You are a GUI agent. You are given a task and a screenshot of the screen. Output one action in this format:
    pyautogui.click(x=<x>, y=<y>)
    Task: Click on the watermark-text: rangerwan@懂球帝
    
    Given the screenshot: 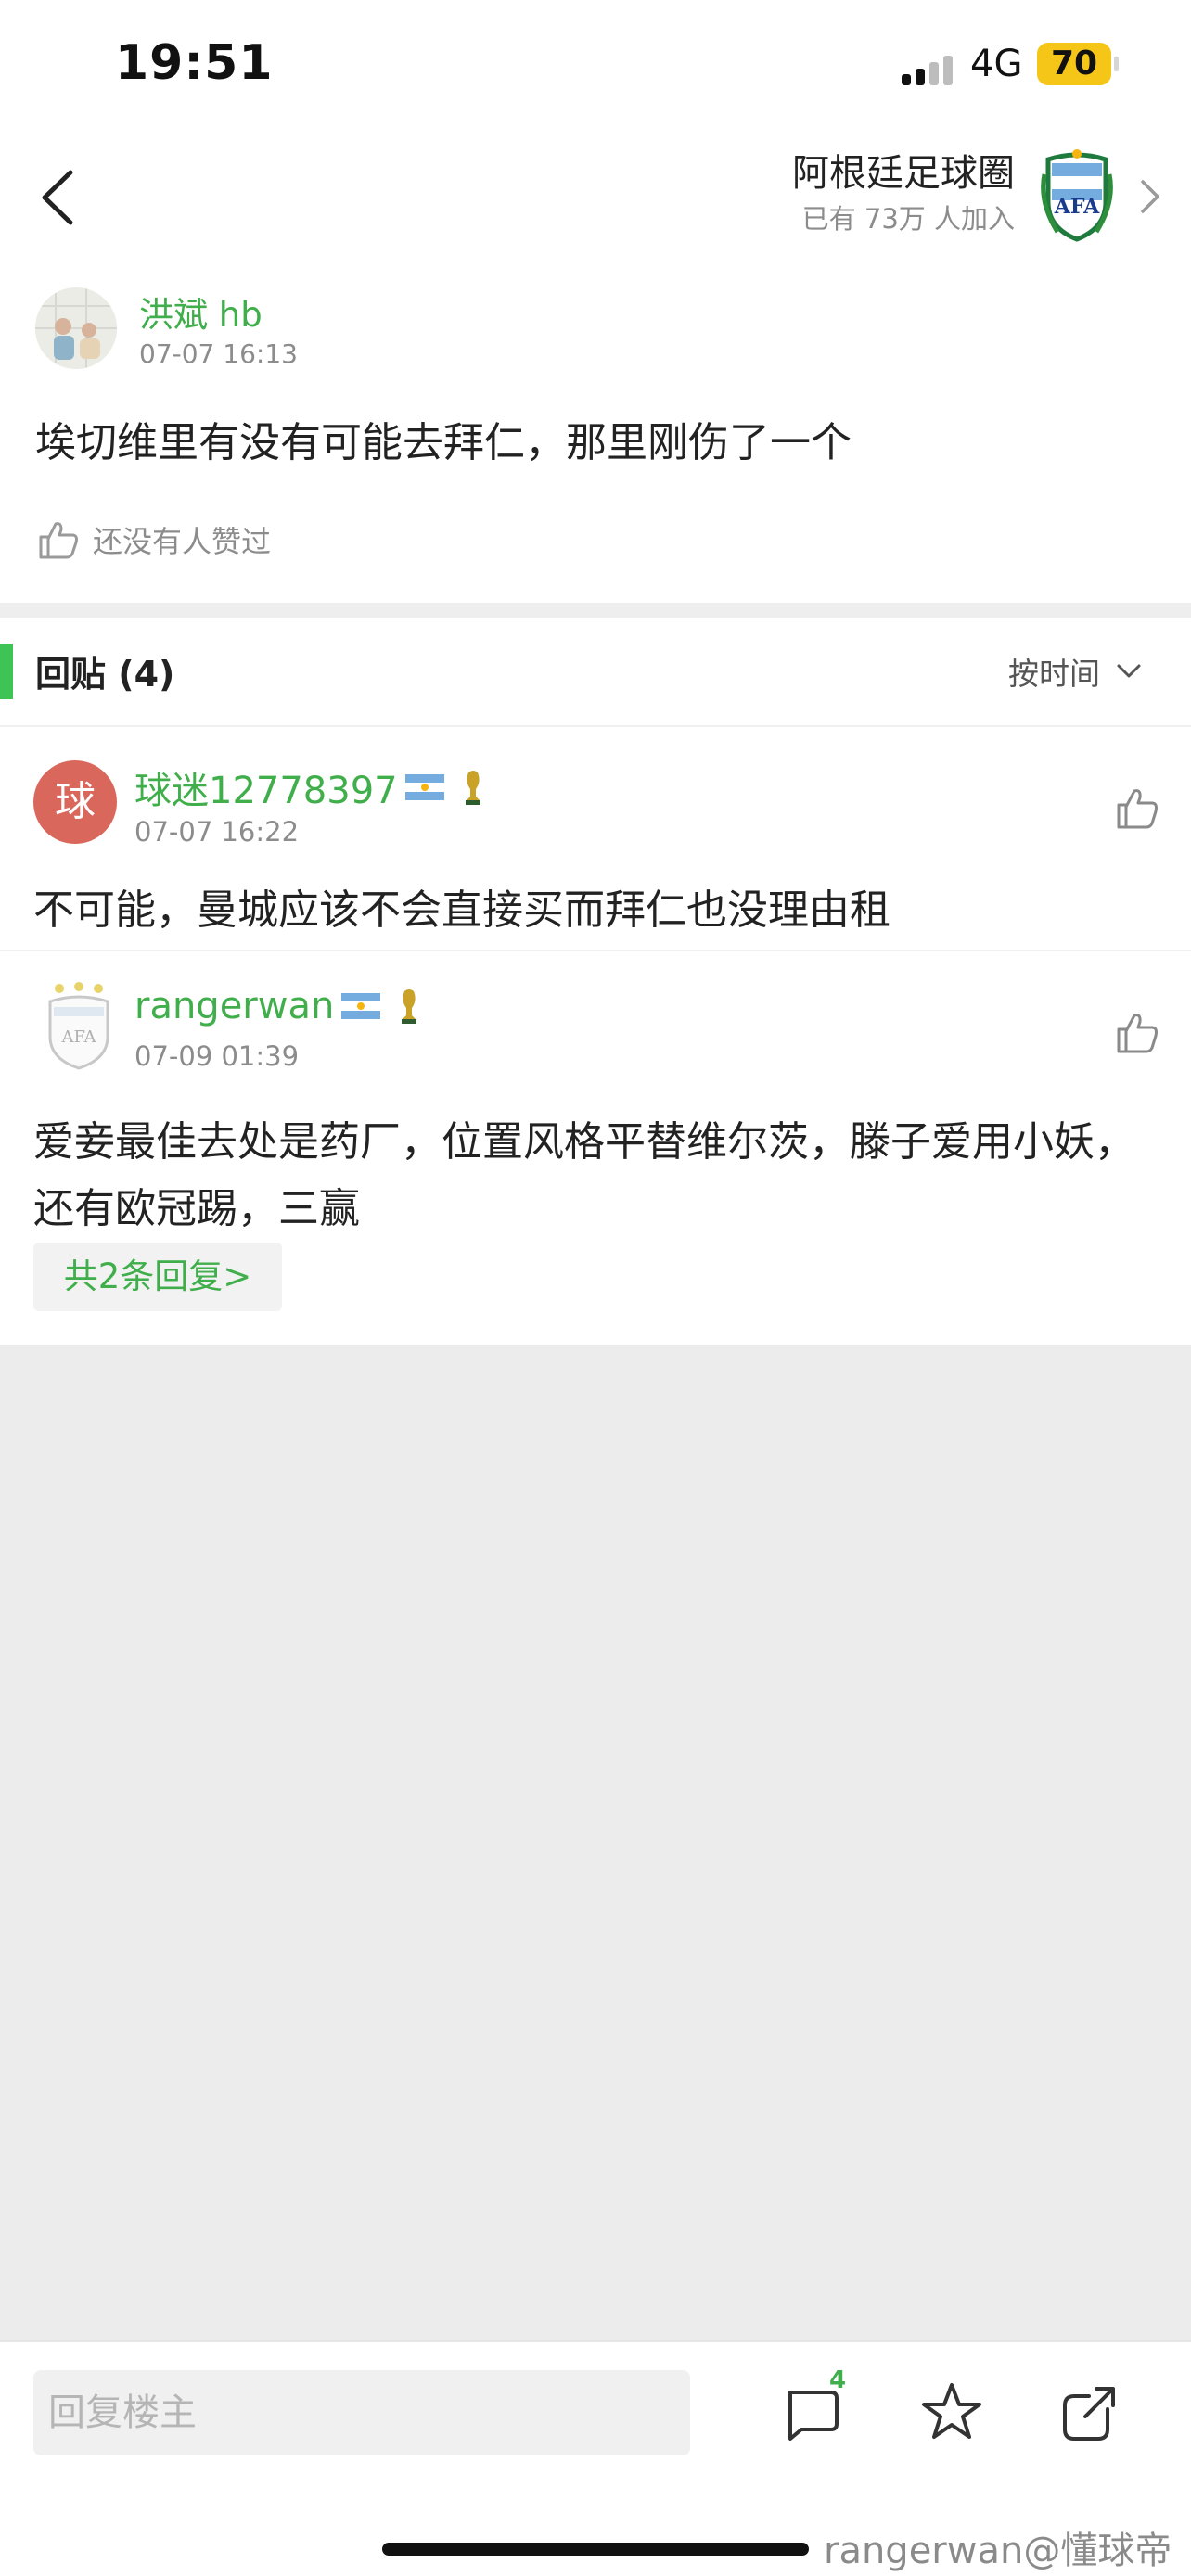 What is the action you would take?
    pyautogui.click(x=998, y=2551)
    